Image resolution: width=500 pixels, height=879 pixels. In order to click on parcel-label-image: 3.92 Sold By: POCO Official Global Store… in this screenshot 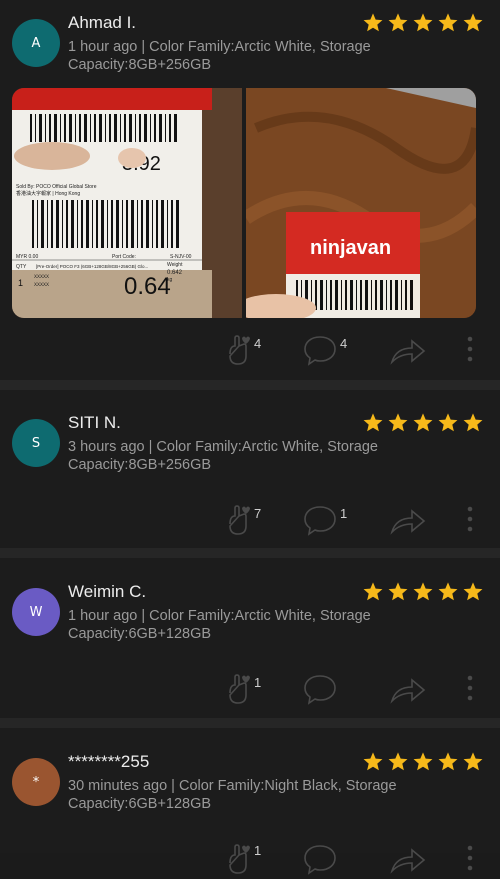, I will do `click(127, 203)`.